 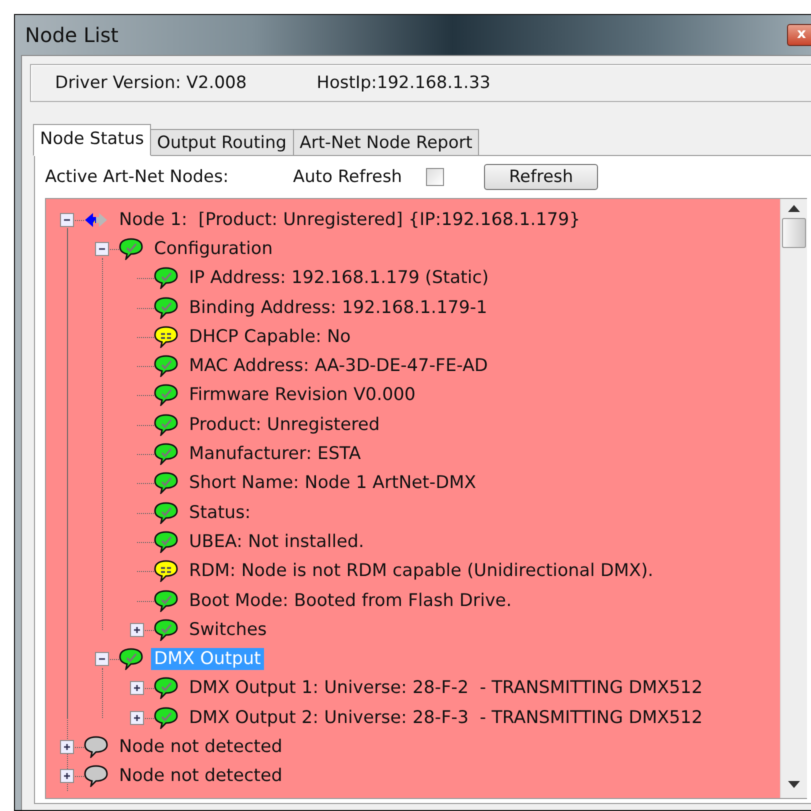 What do you see at coordinates (151, 83) in the screenshot?
I see `driver-version: Driver Version: V2.008` at bounding box center [151, 83].